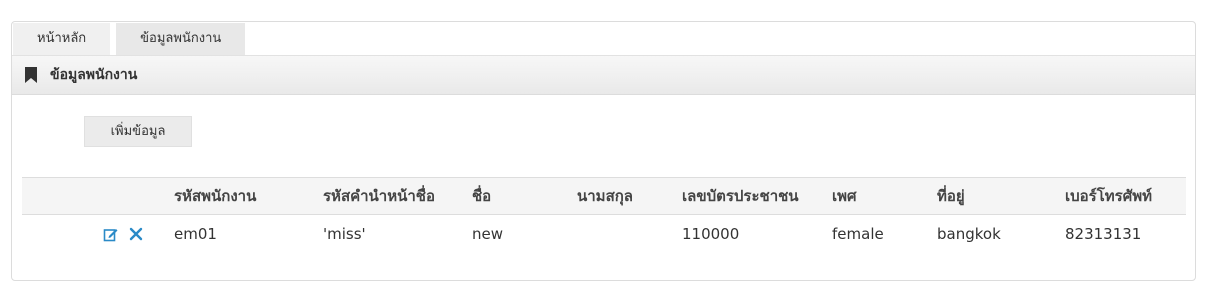  What do you see at coordinates (1103, 234) in the screenshot?
I see `cell-phone: 82313131` at bounding box center [1103, 234].